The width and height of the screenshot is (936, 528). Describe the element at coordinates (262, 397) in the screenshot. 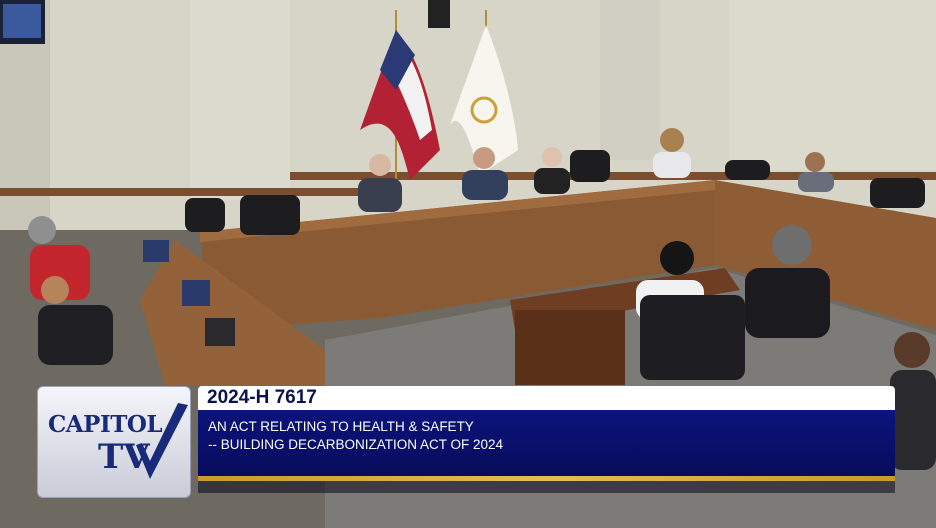

I see `bill-number: 2024-H 7617` at that location.